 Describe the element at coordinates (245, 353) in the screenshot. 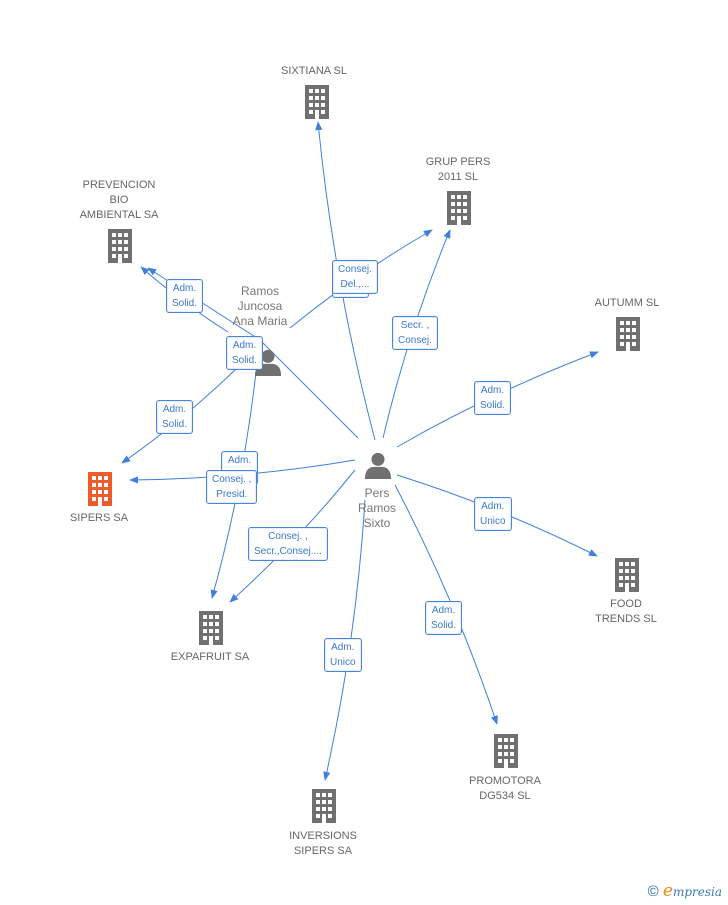

I see `edge-label-pers-prevencion: Adm. Solid.` at that location.